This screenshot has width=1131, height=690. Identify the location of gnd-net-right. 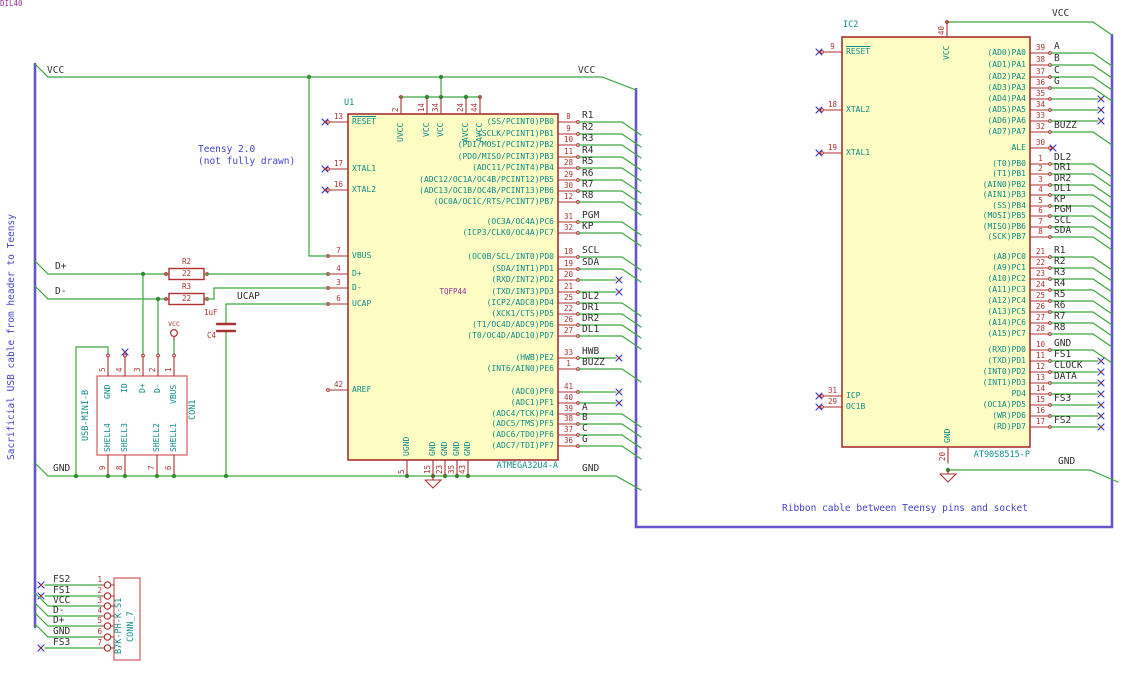
(1033, 476).